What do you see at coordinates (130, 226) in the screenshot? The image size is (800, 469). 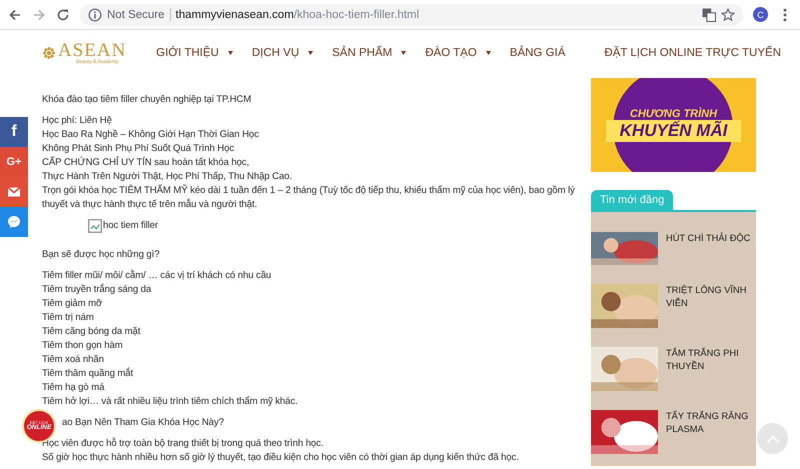 I see `image-alt-text: hoc tiem filler` at bounding box center [130, 226].